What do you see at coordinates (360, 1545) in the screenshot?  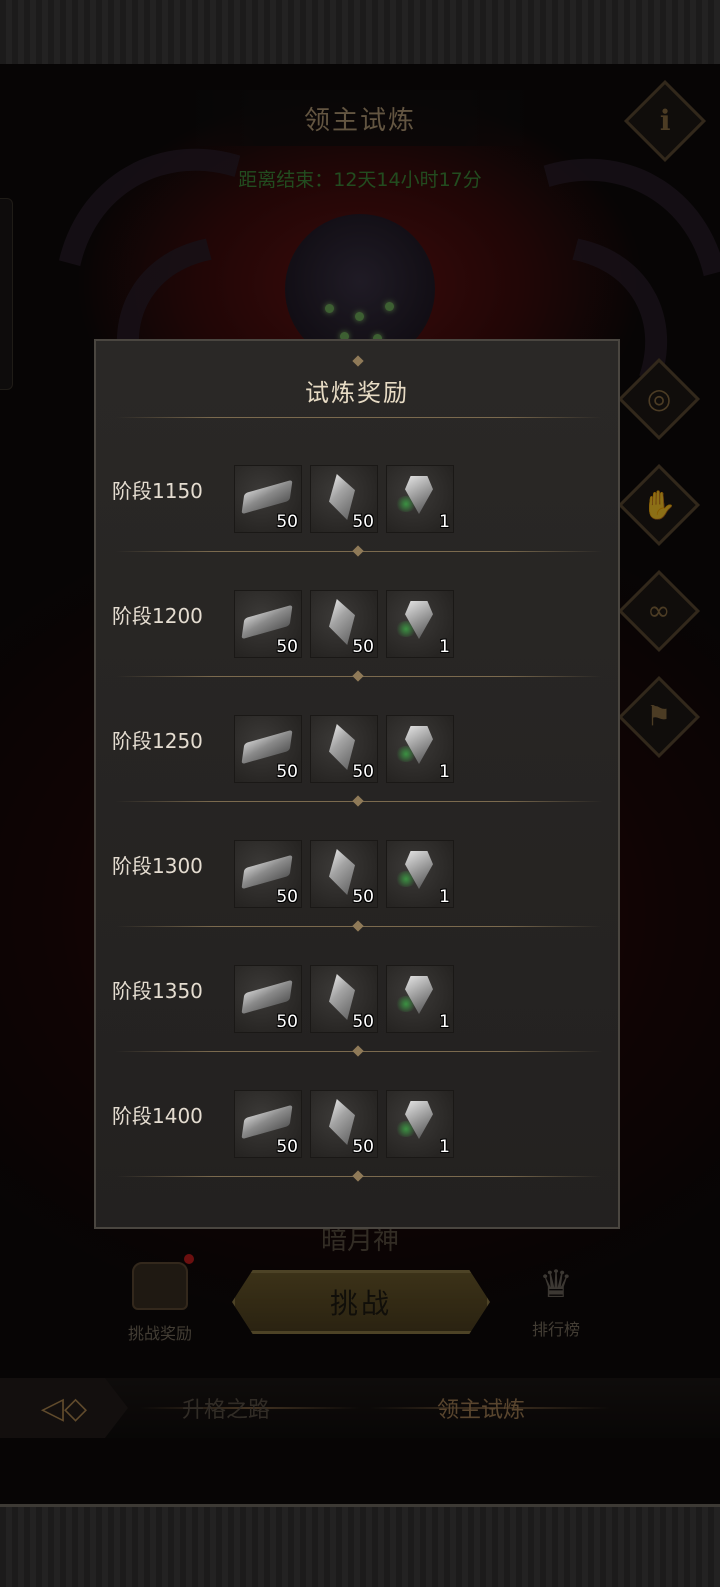 I see `bottom-frame-bar` at bounding box center [360, 1545].